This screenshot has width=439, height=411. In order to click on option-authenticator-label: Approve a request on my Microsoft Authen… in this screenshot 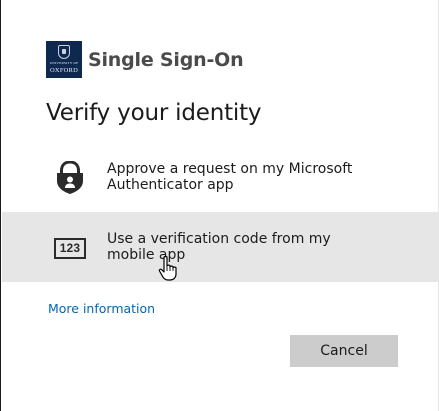, I will do `click(230, 177)`.